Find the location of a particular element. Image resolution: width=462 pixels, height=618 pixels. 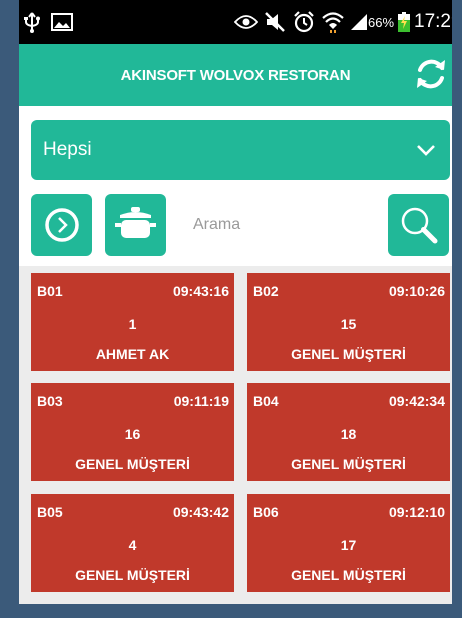

wifi-icon is located at coordinates (333, 22).